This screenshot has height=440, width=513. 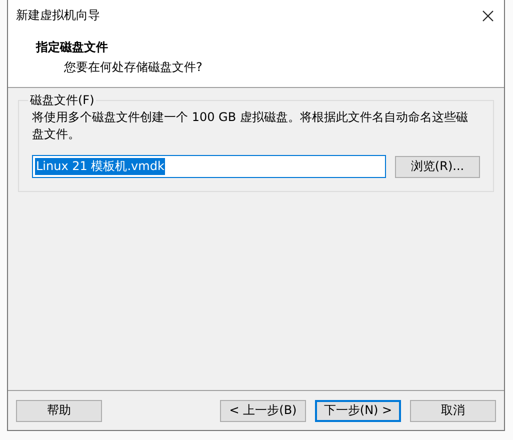 I want to click on step-title: 指定磁盘文件, so click(x=72, y=47).